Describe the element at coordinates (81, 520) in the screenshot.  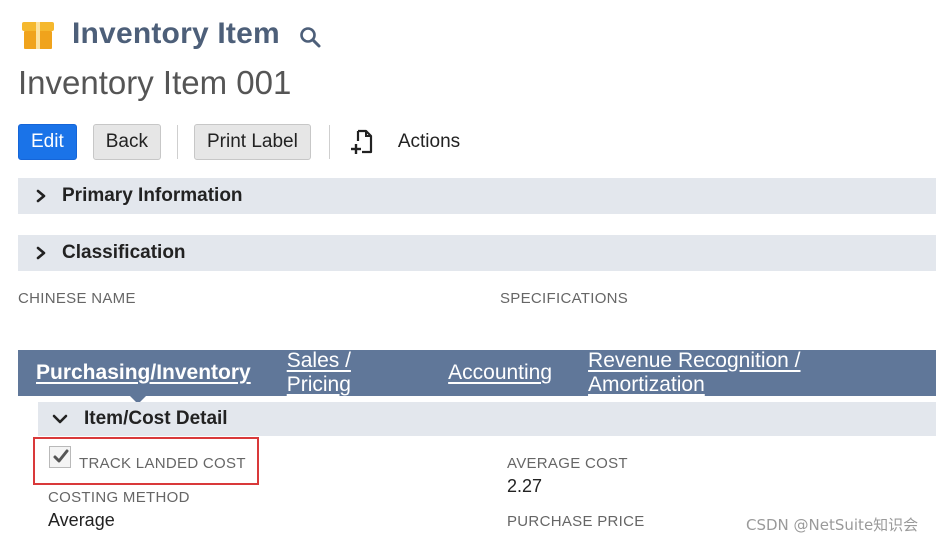
I see `costing-method-value: Average` at that location.